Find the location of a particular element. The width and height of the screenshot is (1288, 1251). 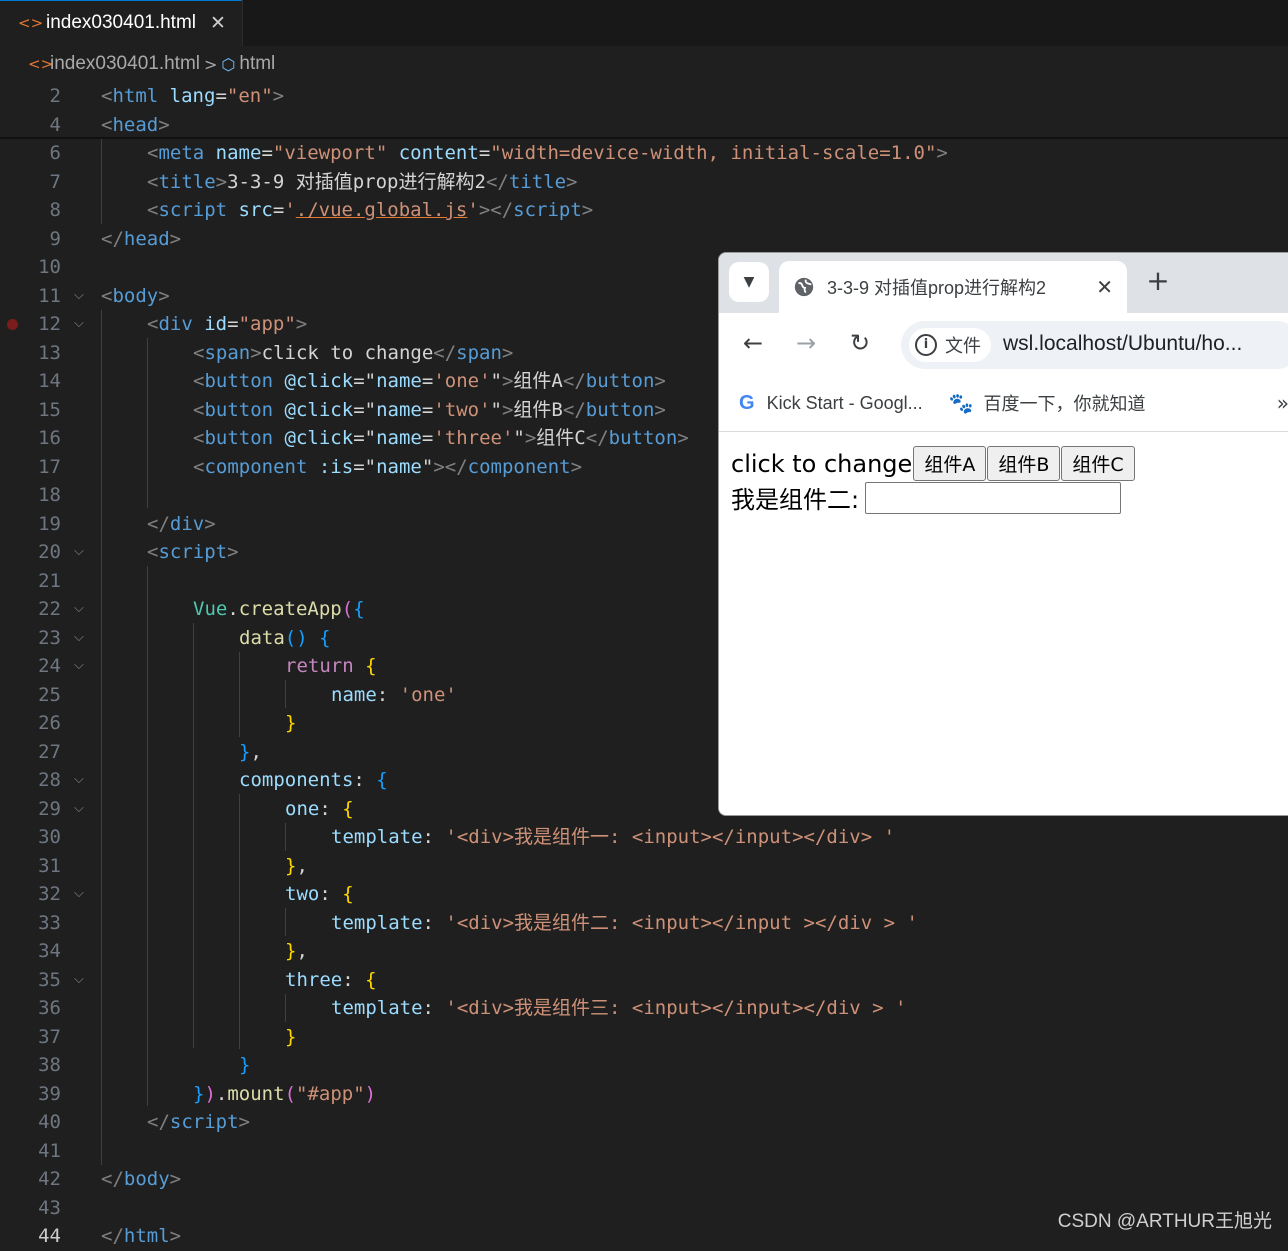

code-token: div is located at coordinates (187, 523).